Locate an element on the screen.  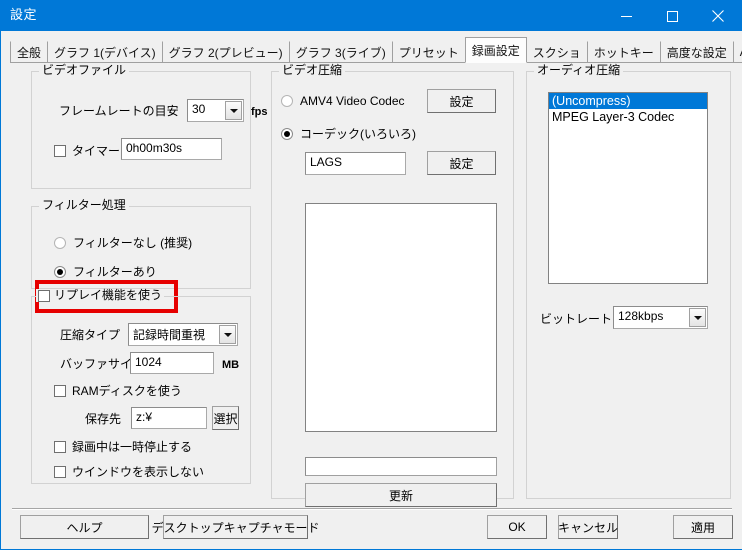
compress-type-label: 圧縮タイプ is located at coordinates (90, 335).